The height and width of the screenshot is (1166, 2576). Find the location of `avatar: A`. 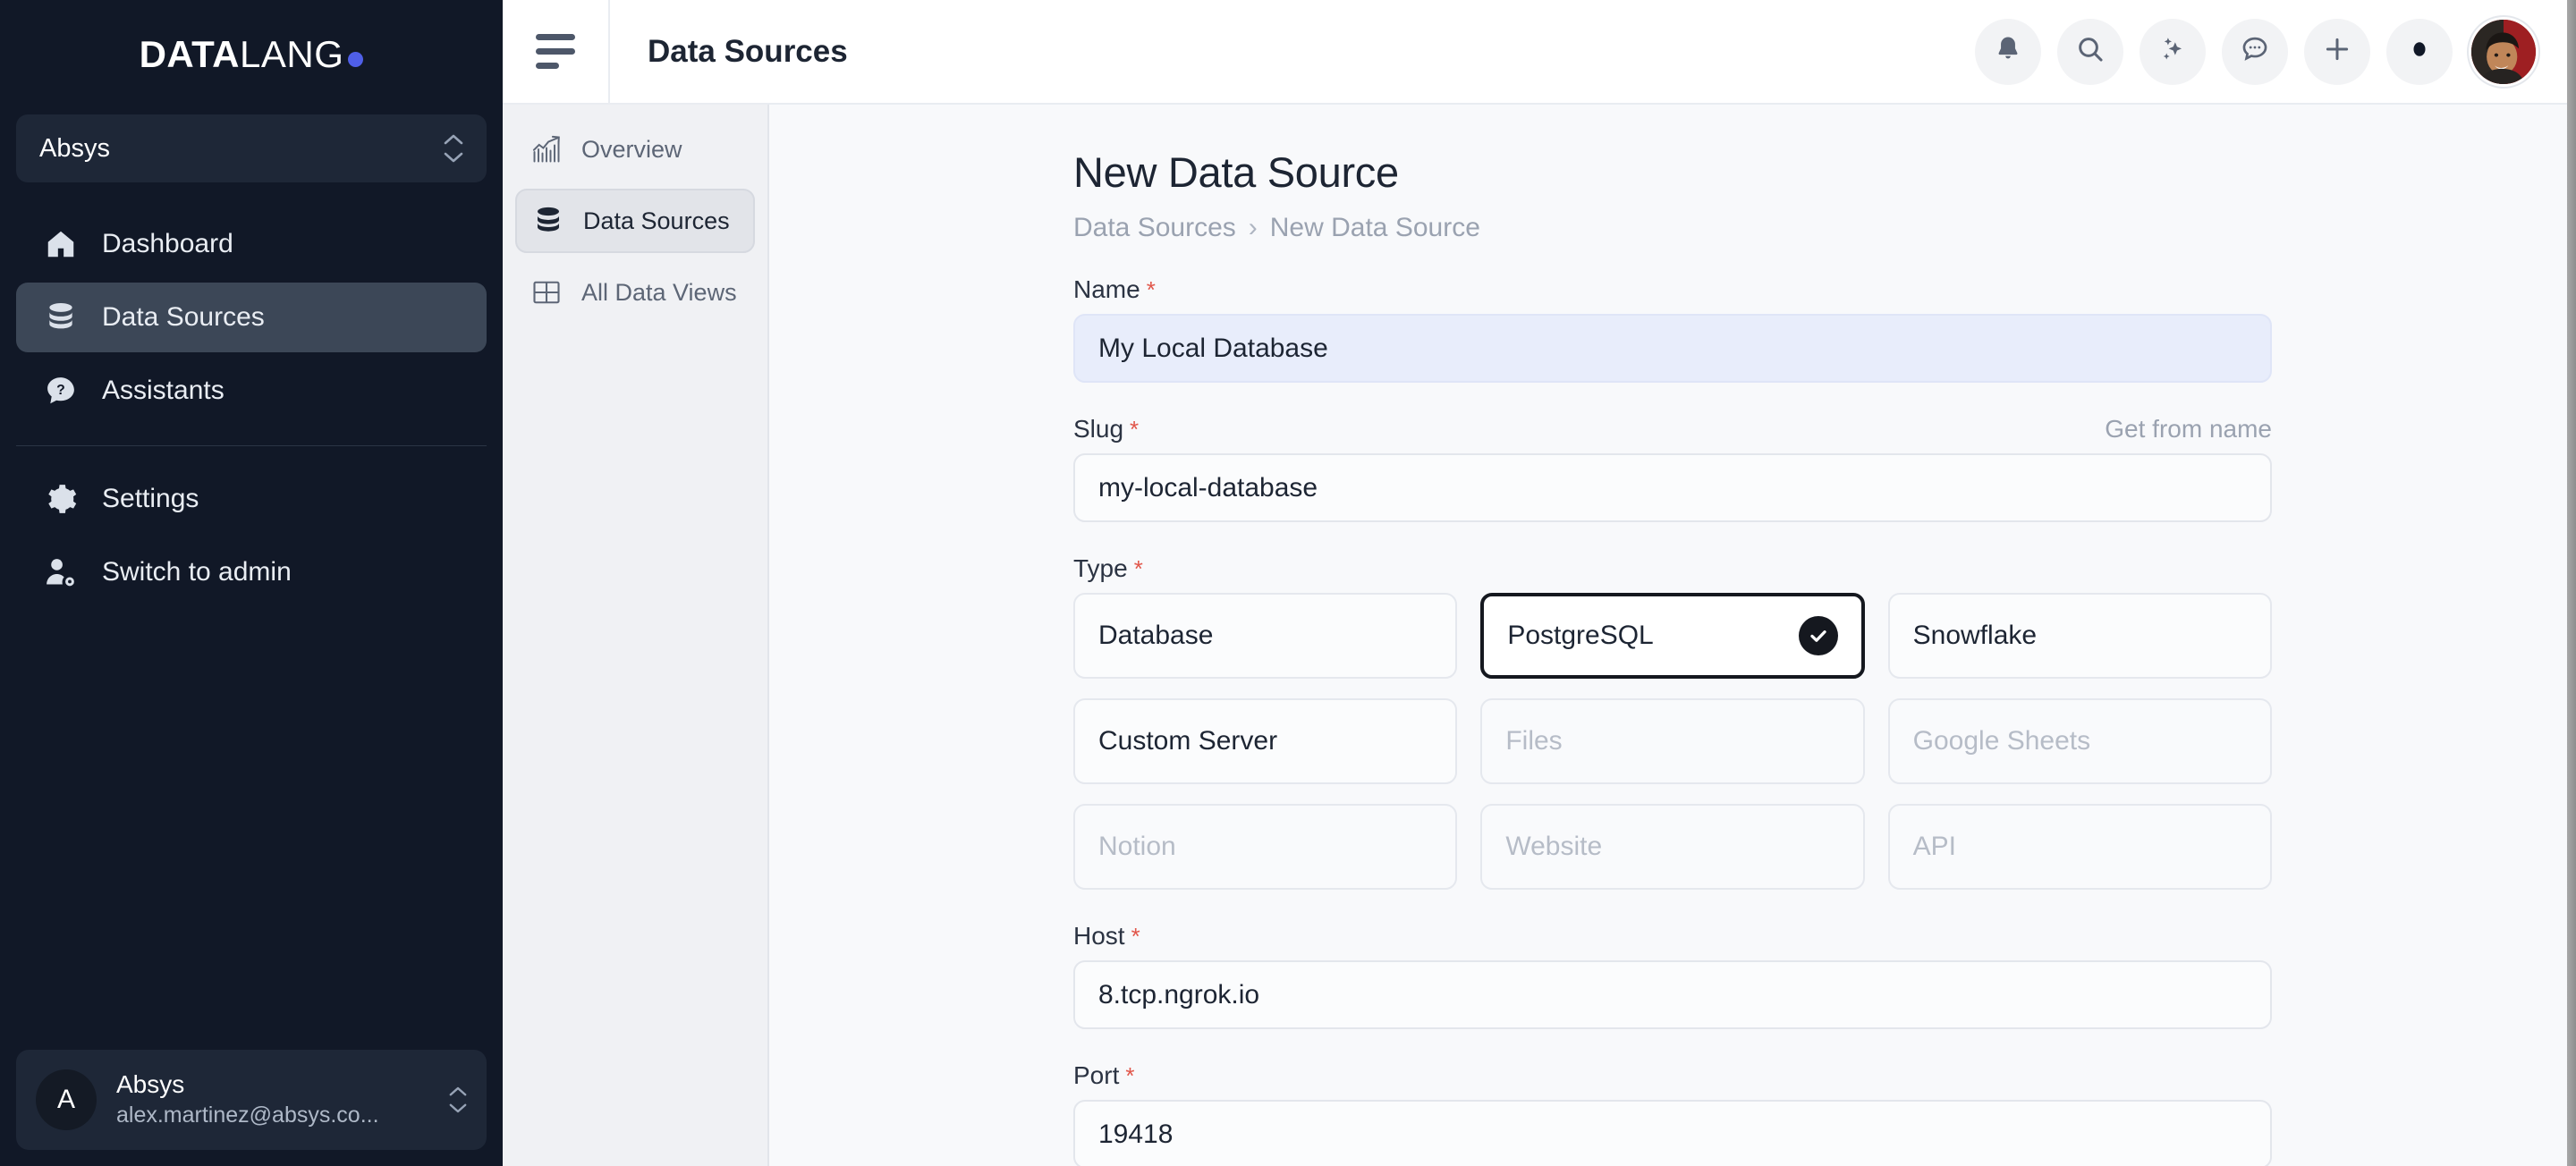

avatar: A is located at coordinates (66, 1099).